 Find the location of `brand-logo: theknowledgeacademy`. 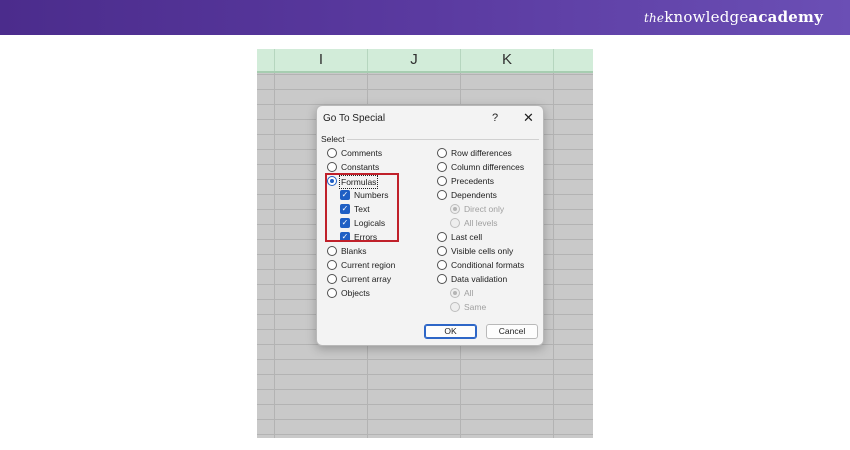

brand-logo: theknowledgeacademy is located at coordinates (733, 17).